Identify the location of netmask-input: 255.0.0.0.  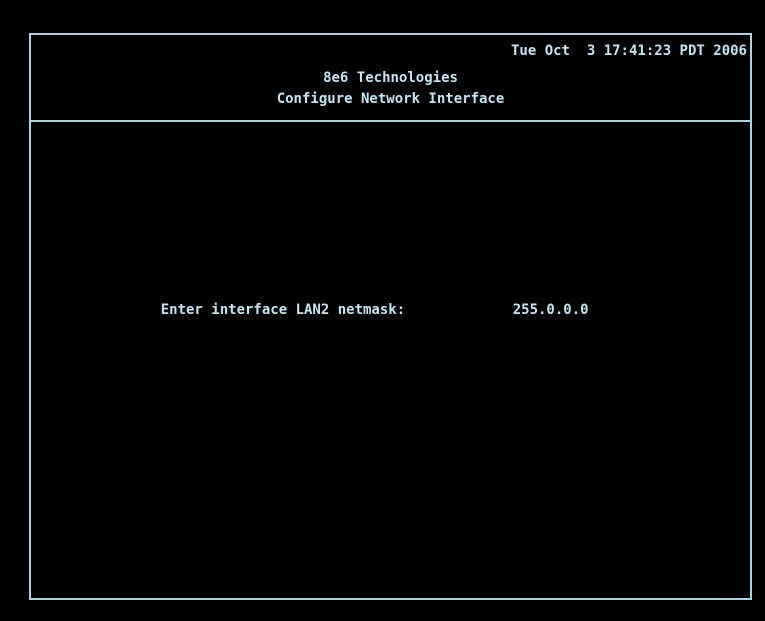
(573, 310).